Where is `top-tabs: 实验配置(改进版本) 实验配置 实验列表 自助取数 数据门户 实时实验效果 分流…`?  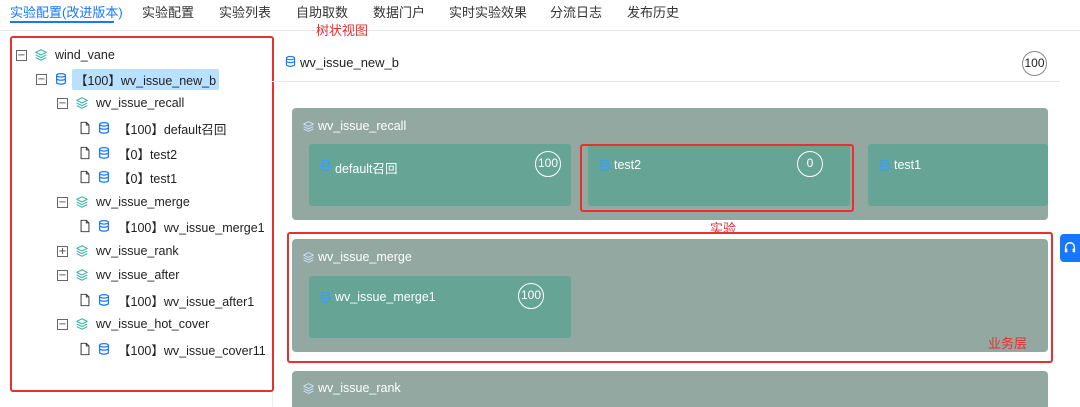
top-tabs: 实验配置(改进版本) 实验配置 实验列表 自助取数 数据门户 实时实验效果 分流… is located at coordinates (540, 12).